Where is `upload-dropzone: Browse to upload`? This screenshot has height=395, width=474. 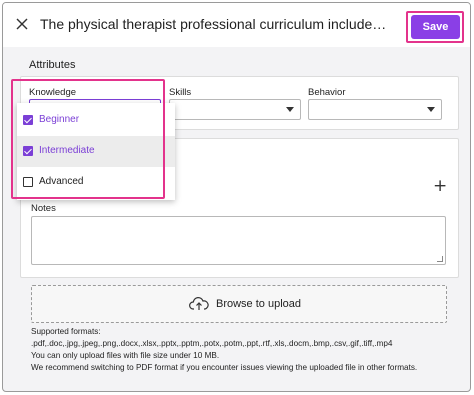
upload-dropzone: Browse to upload is located at coordinates (239, 304).